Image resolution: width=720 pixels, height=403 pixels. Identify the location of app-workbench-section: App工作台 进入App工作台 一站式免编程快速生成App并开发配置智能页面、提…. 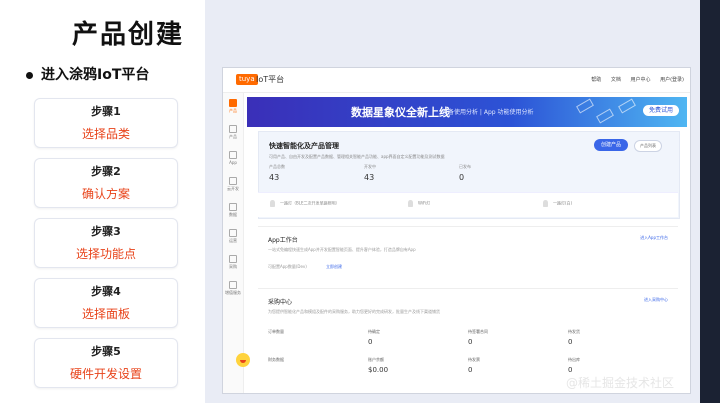
(468, 250).